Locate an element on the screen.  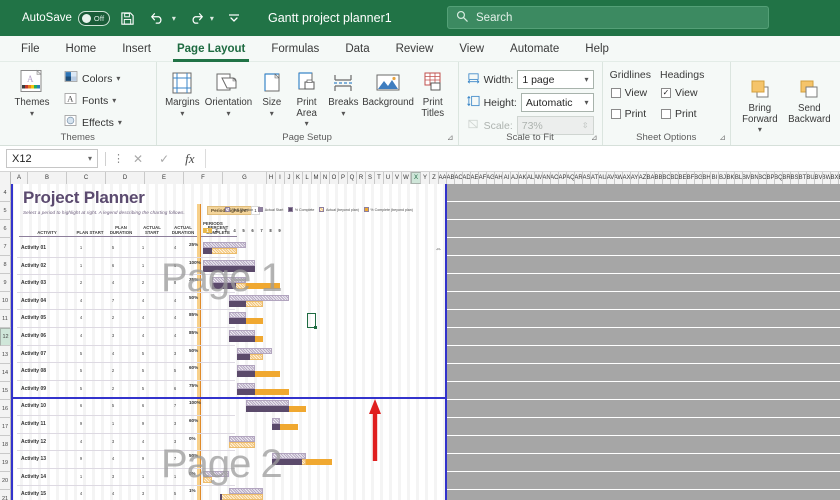
size-dropdown-caret-icon: ▾ is located at coordinates (272, 113).